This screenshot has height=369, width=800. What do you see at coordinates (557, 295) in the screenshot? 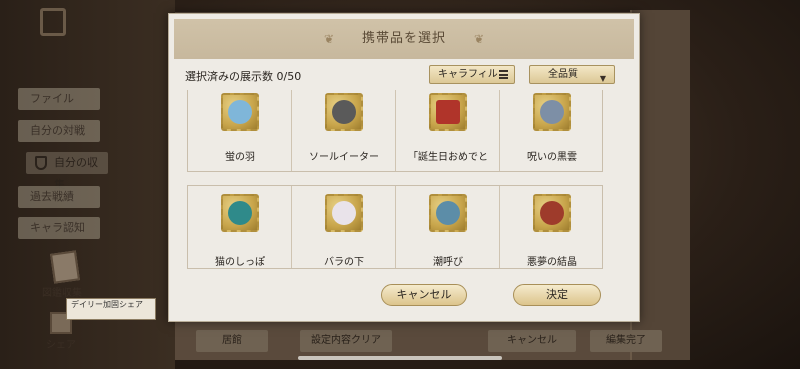
I see `confirm-button: 決定` at bounding box center [557, 295].